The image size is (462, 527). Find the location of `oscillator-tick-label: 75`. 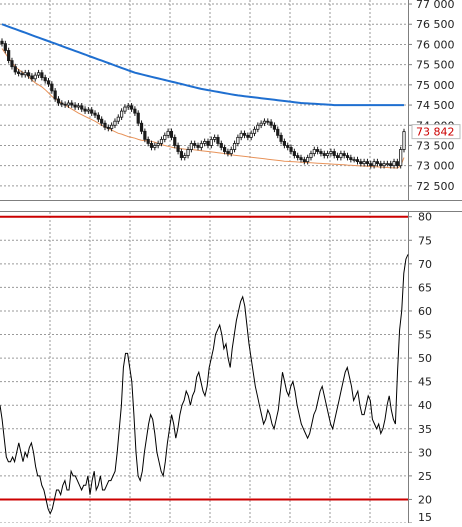

oscillator-tick-label: 75 is located at coordinates (425, 240).